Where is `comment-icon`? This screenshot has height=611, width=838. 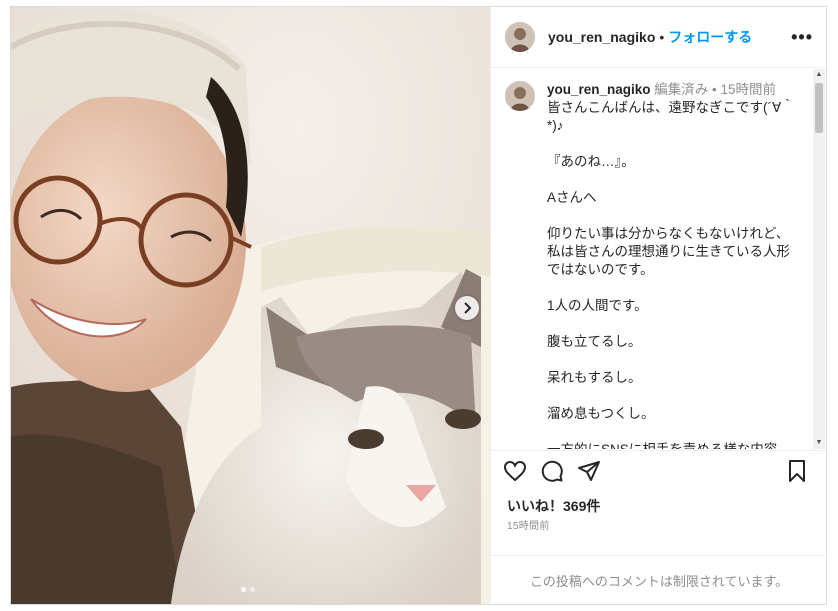
comment-icon is located at coordinates (552, 471).